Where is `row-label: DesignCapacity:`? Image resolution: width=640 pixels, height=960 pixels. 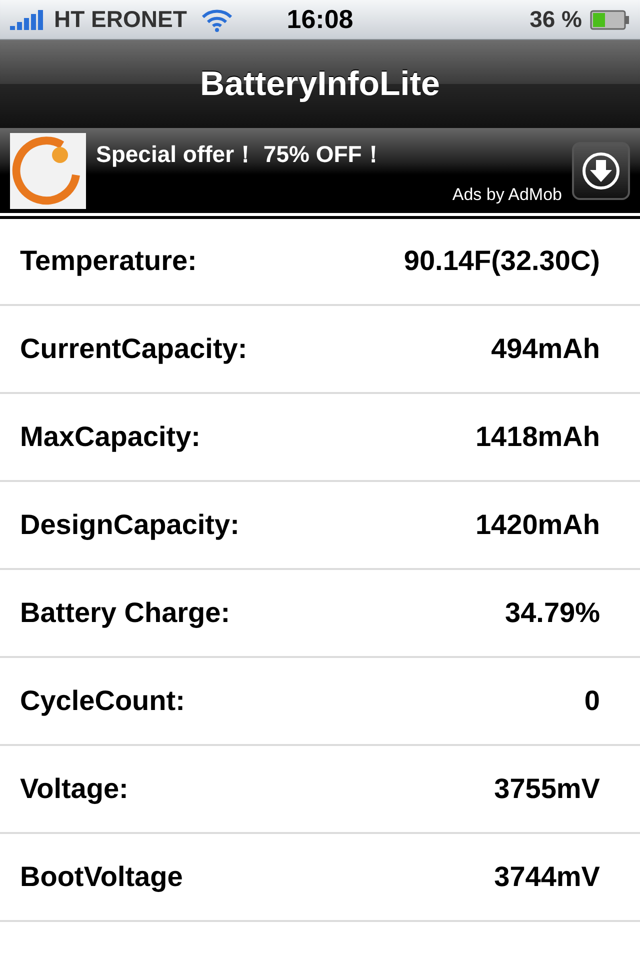 row-label: DesignCapacity: is located at coordinates (130, 525).